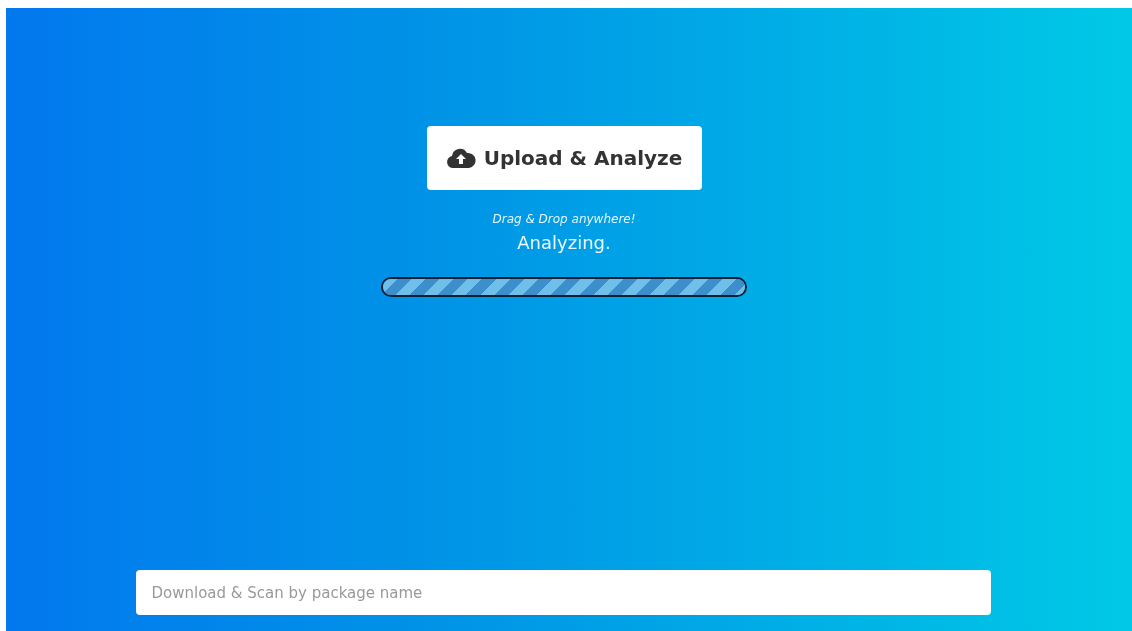  I want to click on status-text: Analyzing., so click(564, 242).